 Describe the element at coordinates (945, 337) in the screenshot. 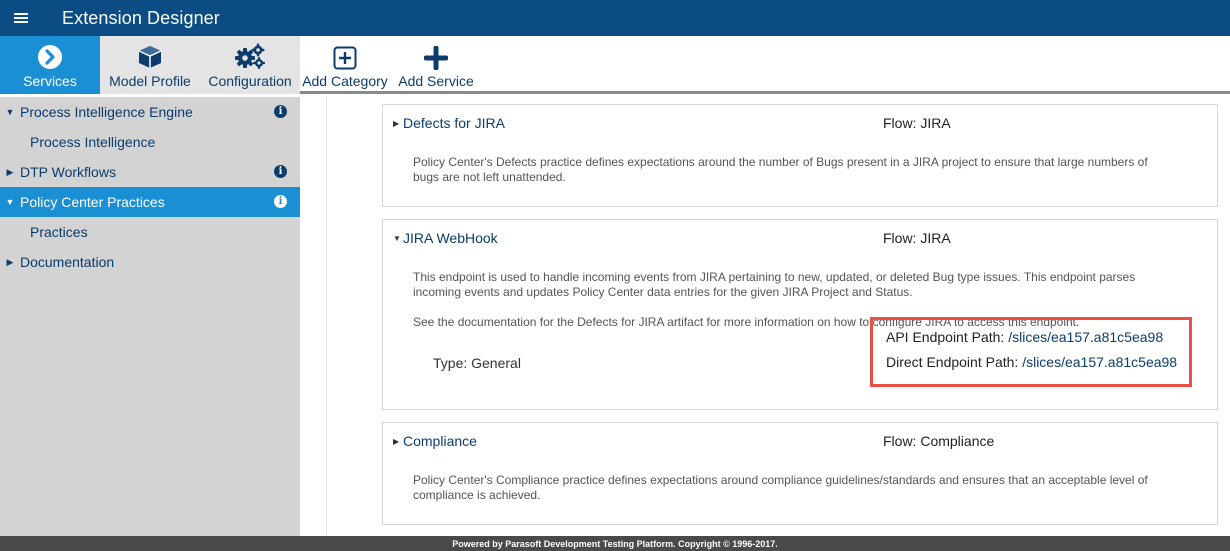

I see `api-endpoint-label: API Endpoint Path:` at that location.